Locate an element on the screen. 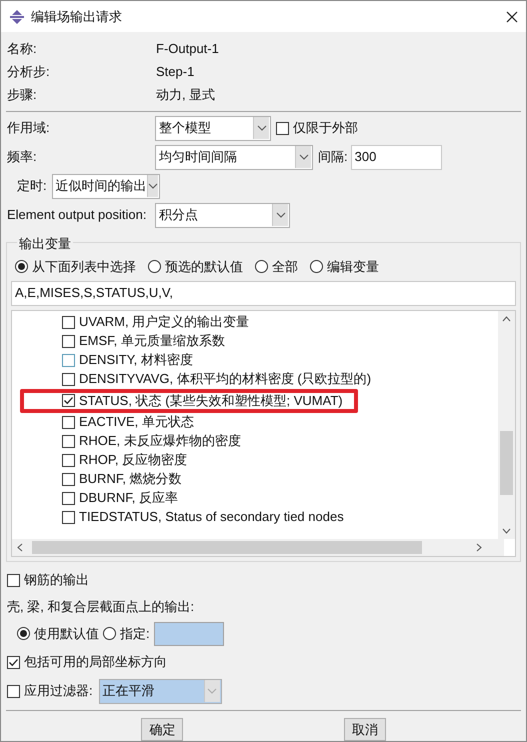 This screenshot has height=742, width=527. label: 分析步: is located at coordinates (29, 71).